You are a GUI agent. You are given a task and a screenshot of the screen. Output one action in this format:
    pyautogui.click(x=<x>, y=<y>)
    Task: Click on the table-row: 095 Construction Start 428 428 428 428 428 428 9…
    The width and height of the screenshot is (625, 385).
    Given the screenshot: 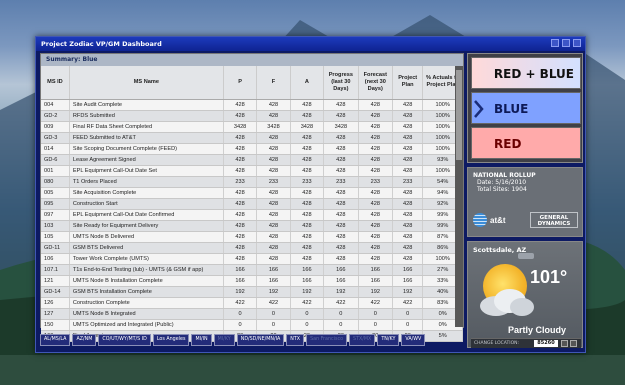 What is the action you would take?
    pyautogui.click(x=252, y=204)
    